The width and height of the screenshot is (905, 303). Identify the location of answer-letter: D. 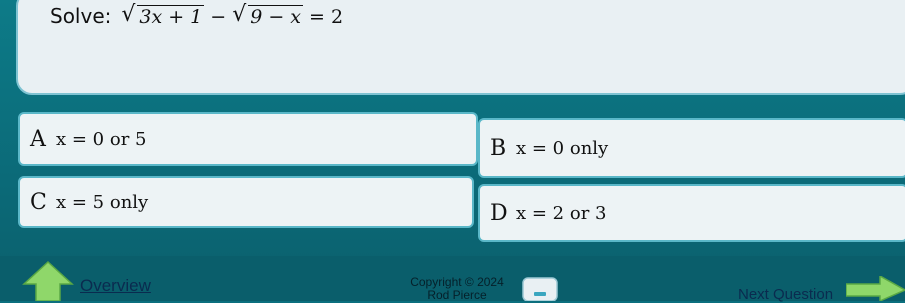
(499, 213).